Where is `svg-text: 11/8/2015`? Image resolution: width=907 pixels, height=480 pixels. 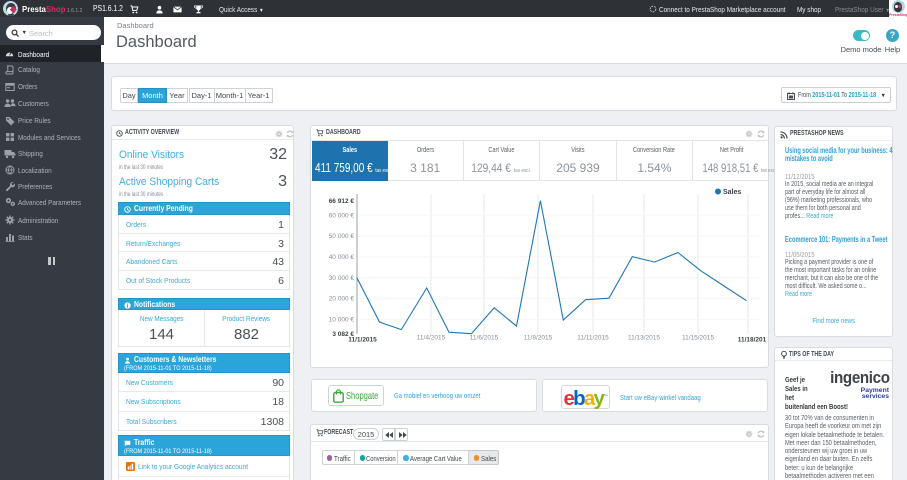 svg-text: 11/8/2015 is located at coordinates (538, 338).